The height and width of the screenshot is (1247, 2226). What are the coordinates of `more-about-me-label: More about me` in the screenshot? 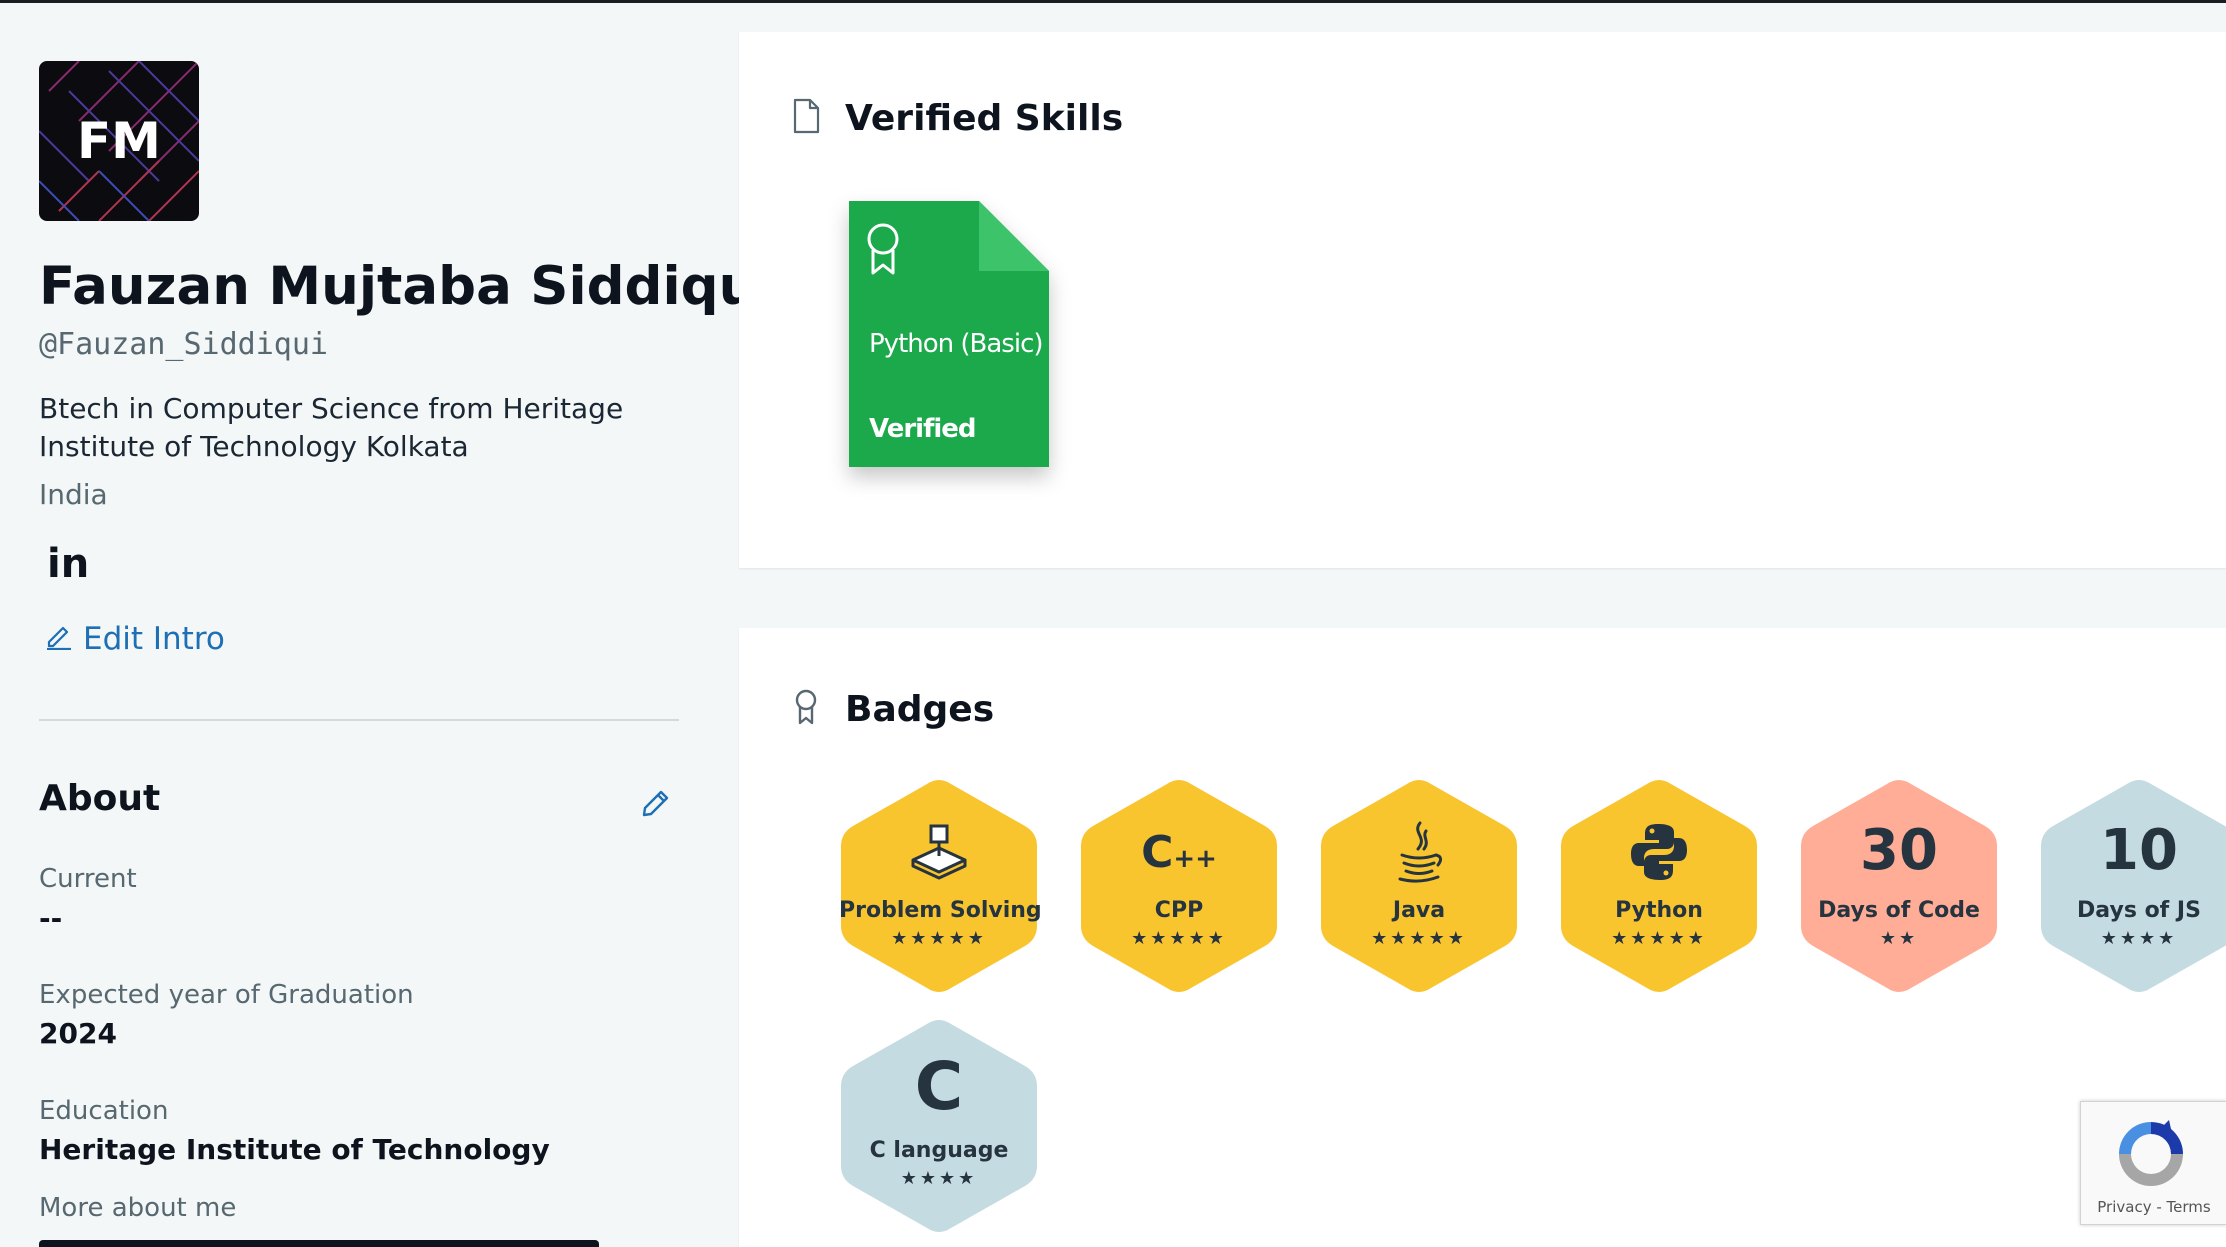 It's located at (138, 1208).